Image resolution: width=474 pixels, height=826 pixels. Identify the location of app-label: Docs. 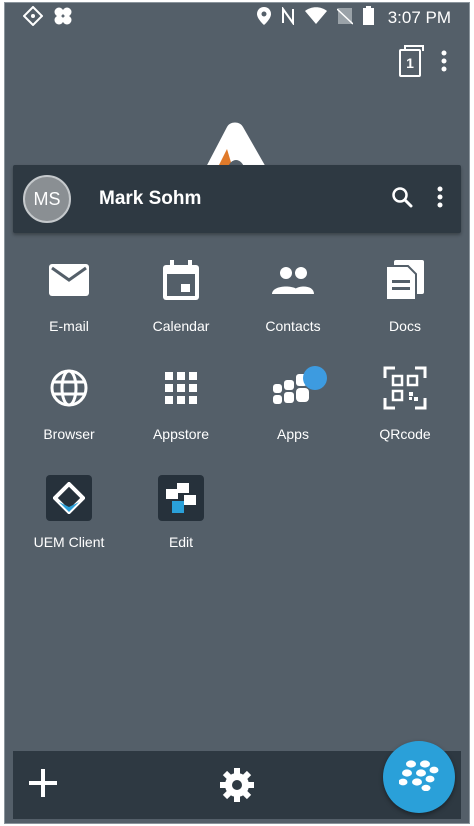
(405, 326).